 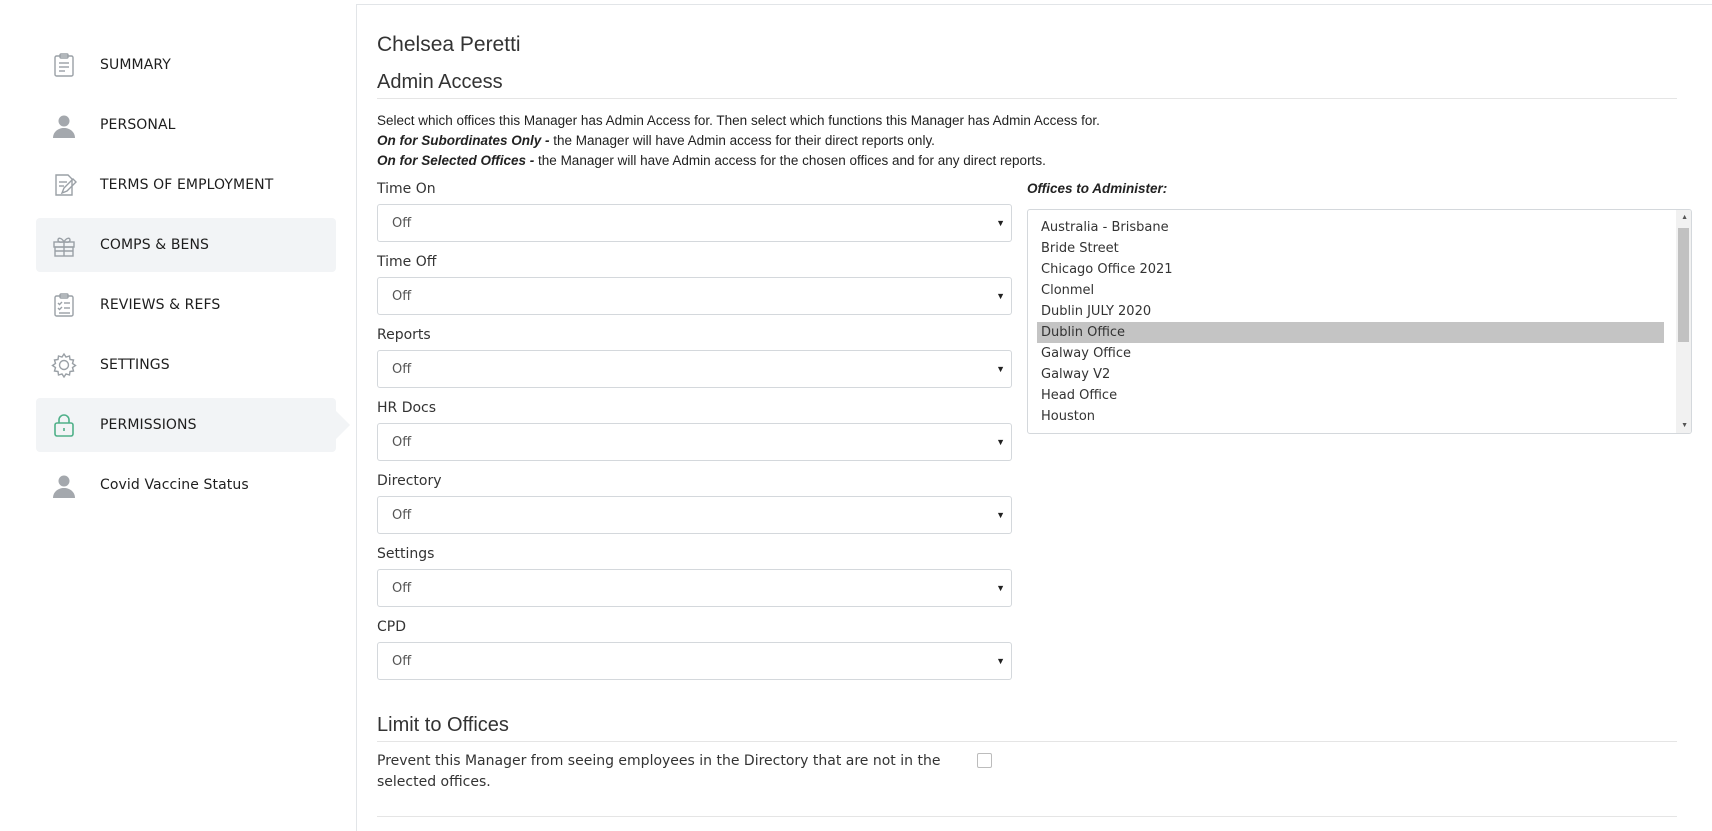 I want to click on settings-label: Settings, so click(x=406, y=554).